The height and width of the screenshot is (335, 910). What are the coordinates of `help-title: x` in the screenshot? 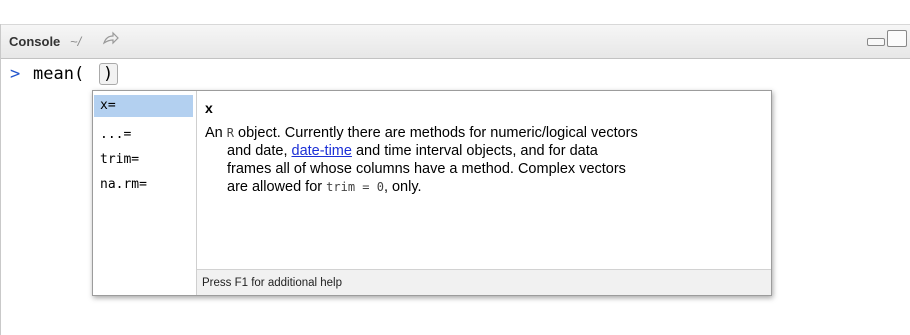 It's located at (209, 108).